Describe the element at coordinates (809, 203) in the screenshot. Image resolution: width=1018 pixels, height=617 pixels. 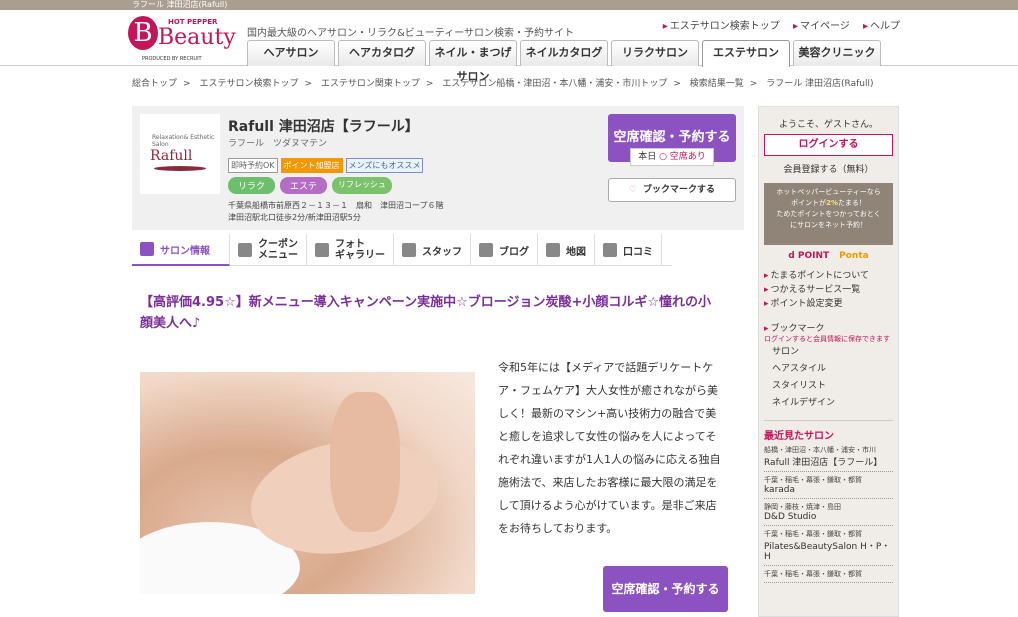
I see `point-promo-2a: ポイントが` at that location.